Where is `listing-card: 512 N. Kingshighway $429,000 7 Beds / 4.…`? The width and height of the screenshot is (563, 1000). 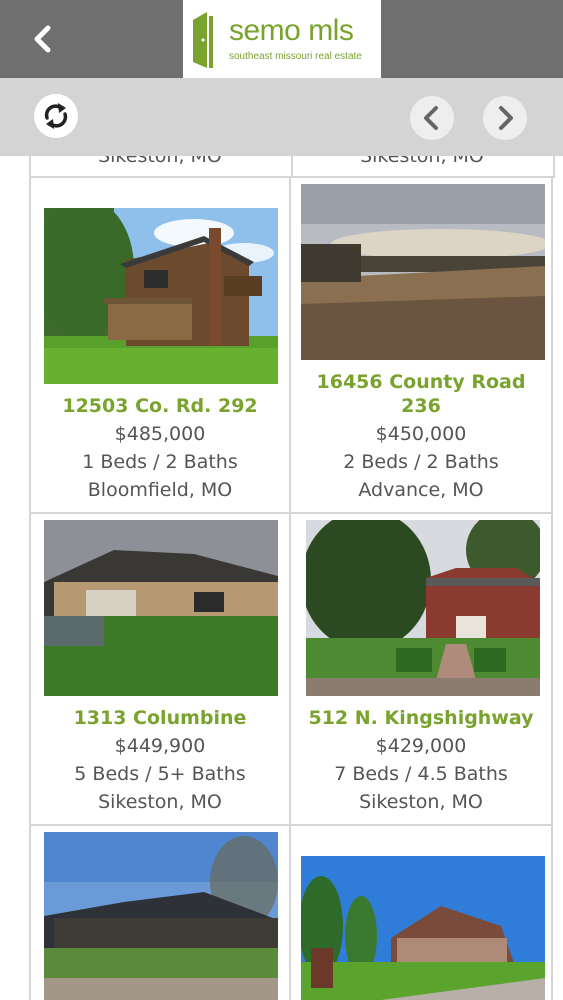
listing-card: 512 N. Kingshighway $429,000 7 Beds / 4.… is located at coordinates (422, 670).